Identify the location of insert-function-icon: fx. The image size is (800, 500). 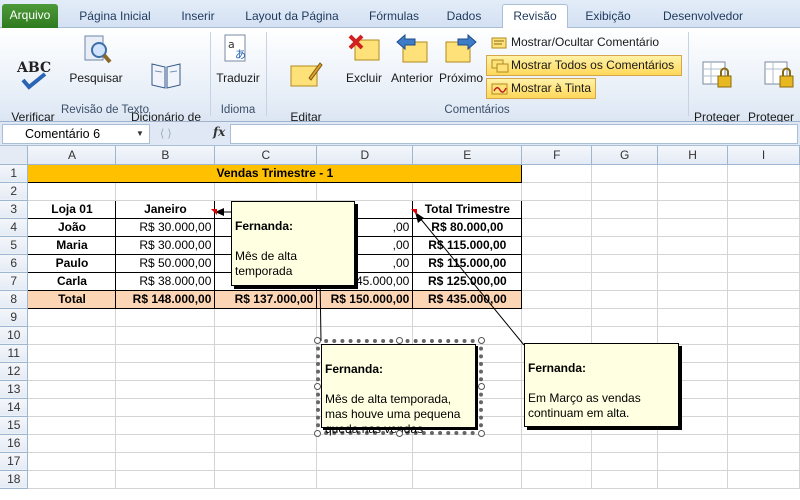
(219, 132).